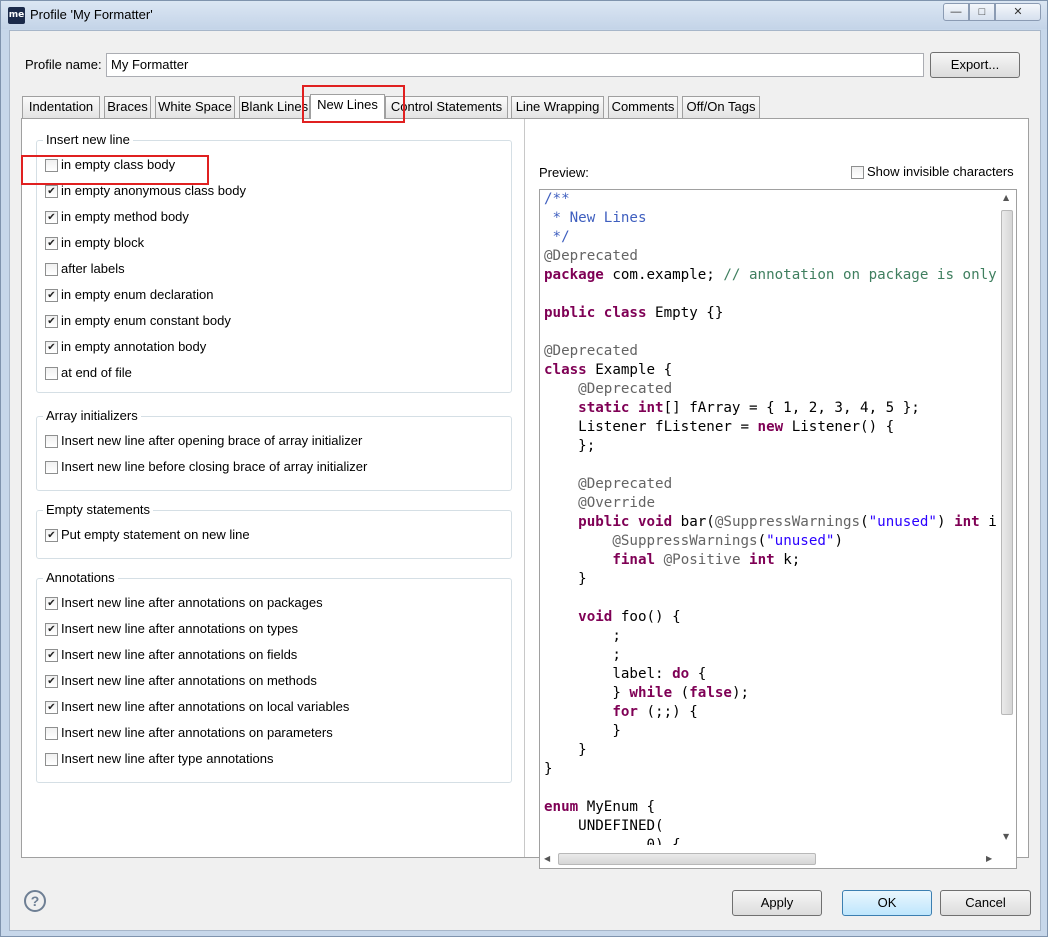 This screenshot has width=1048, height=937. I want to click on minimize-button: —, so click(956, 12).